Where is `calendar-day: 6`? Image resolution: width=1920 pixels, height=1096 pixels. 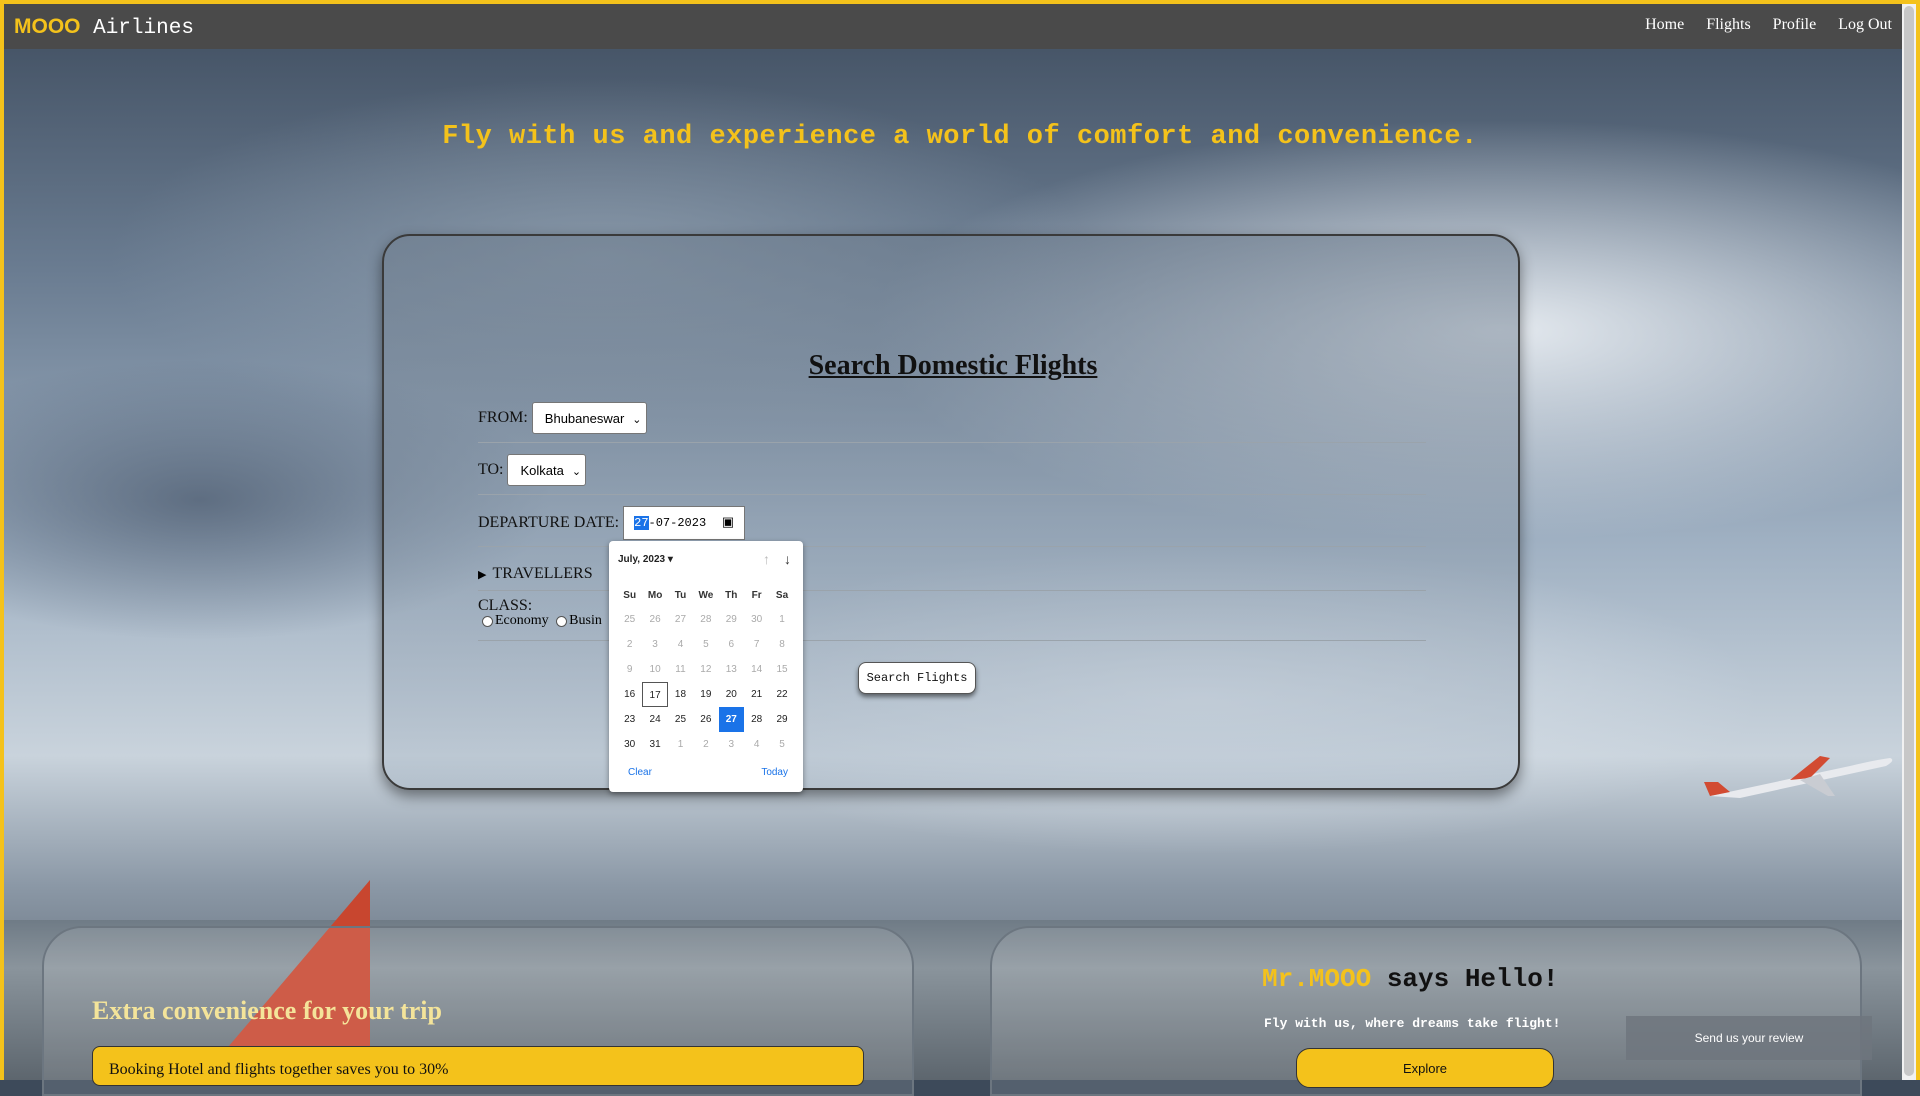 calendar-day: 6 is located at coordinates (731, 644).